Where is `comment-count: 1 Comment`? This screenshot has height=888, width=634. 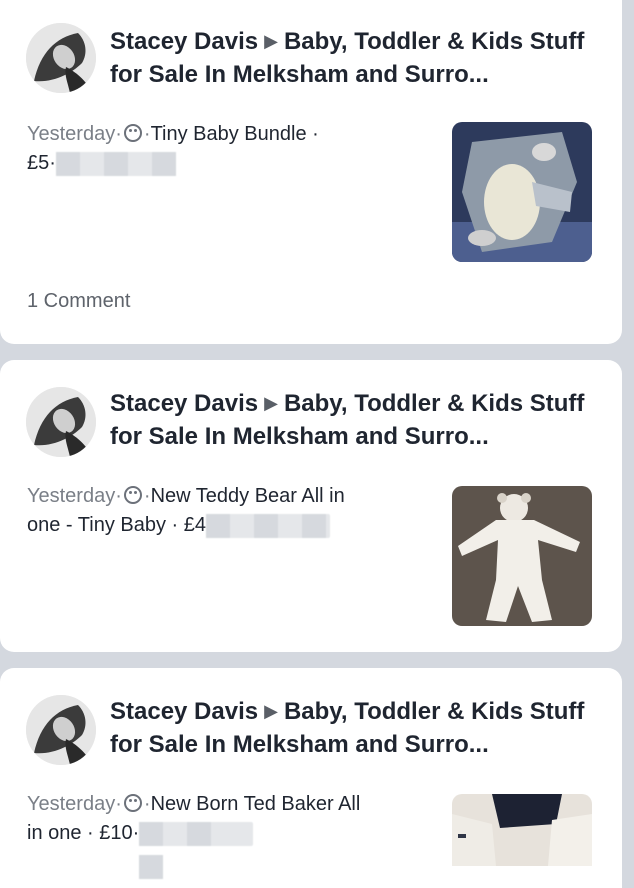
comment-count: 1 Comment is located at coordinates (78, 301).